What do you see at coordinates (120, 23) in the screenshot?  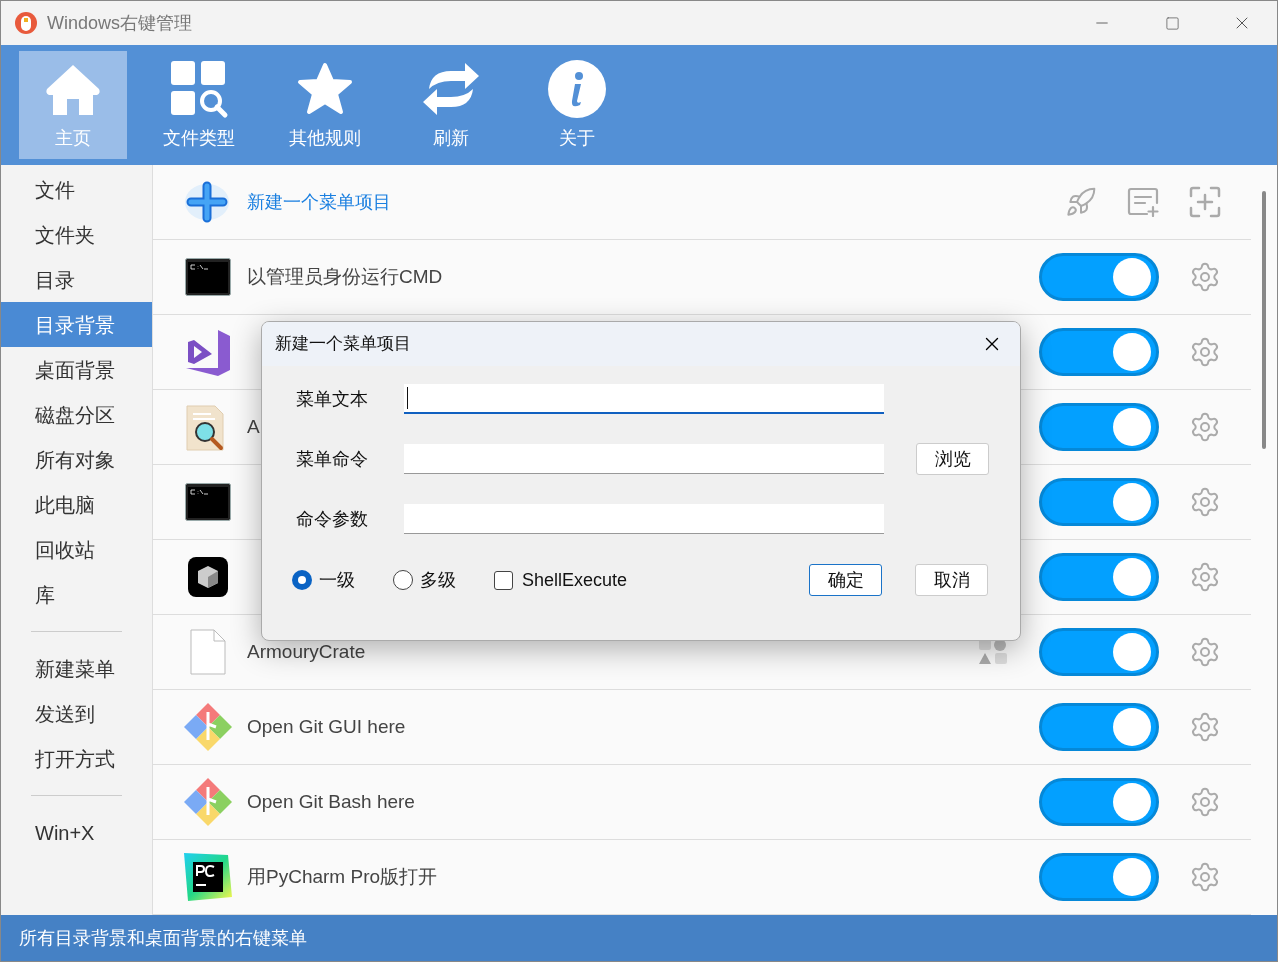 I see `window-title: Windows右键管理` at bounding box center [120, 23].